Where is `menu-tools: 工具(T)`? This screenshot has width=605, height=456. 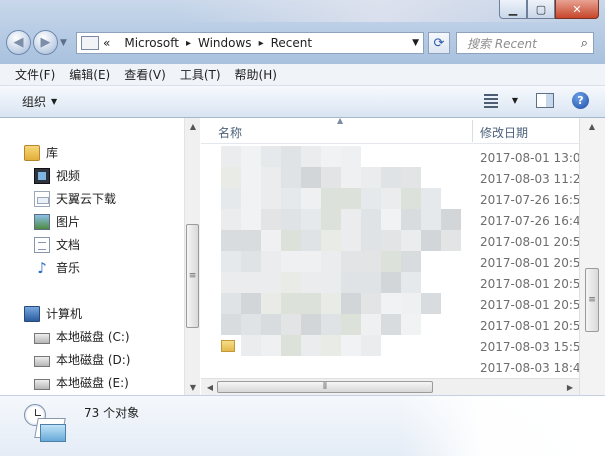
menu-tools: 工具(T) is located at coordinates (200, 74).